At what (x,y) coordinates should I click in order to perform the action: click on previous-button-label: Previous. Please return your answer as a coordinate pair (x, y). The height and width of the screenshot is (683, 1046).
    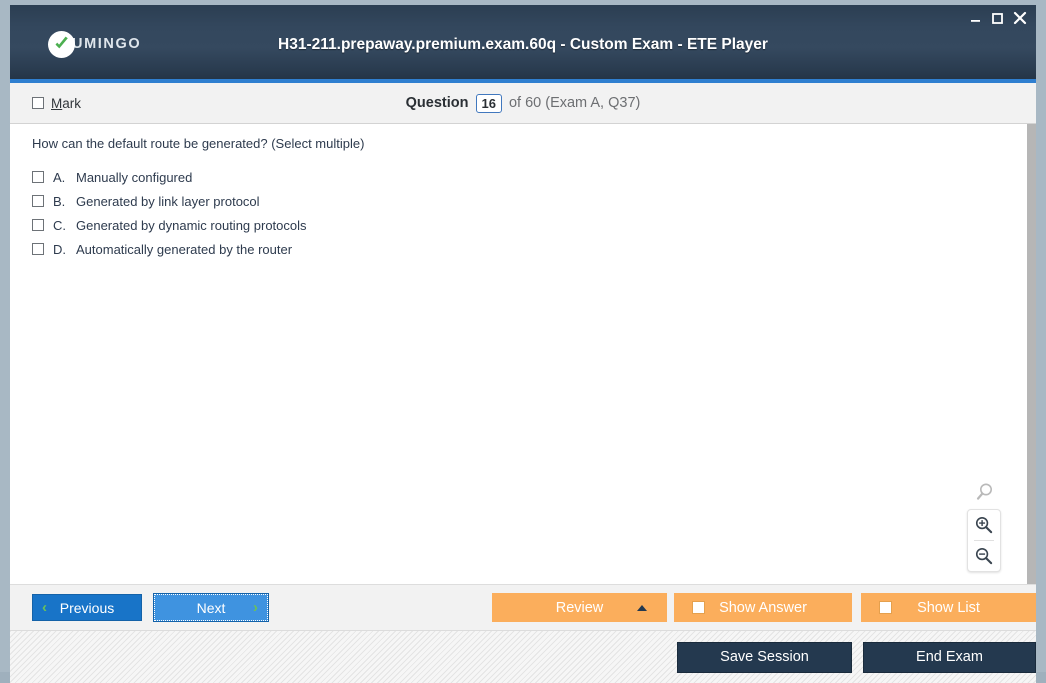
    Looking at the image, I should click on (87, 607).